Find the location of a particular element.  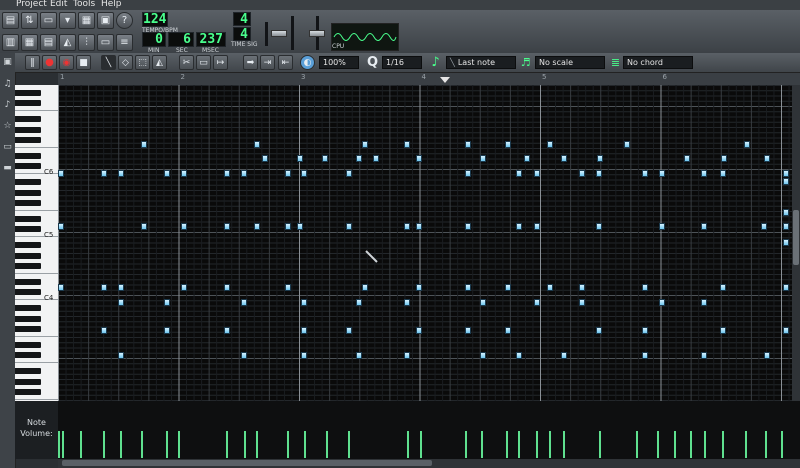

time-sig-numerator: 4 is located at coordinates (242, 19).